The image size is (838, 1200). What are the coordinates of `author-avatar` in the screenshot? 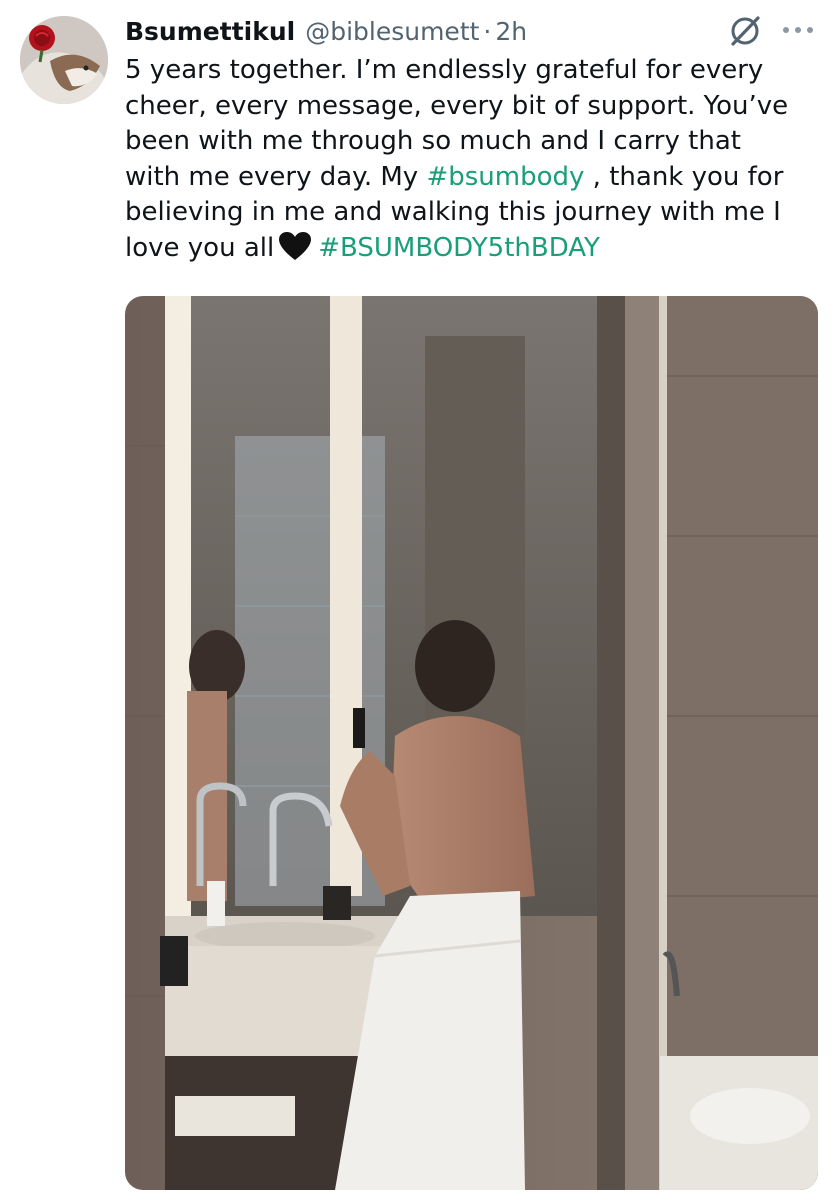 It's located at (64, 60).